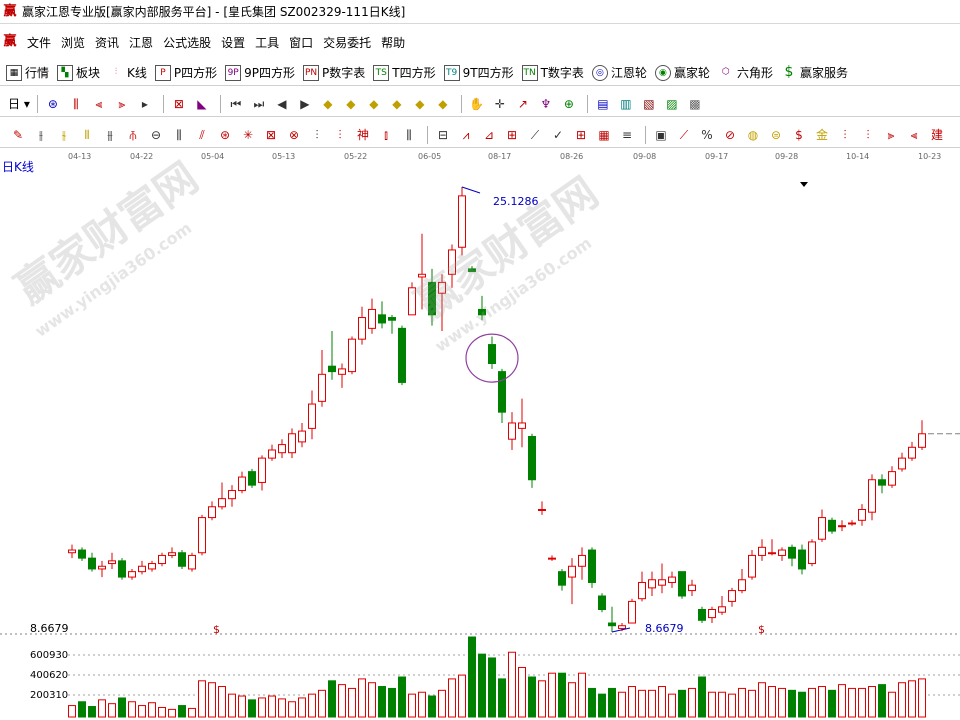  Describe the element at coordinates (393, 42) in the screenshot. I see `menu-help: 帮助` at that location.